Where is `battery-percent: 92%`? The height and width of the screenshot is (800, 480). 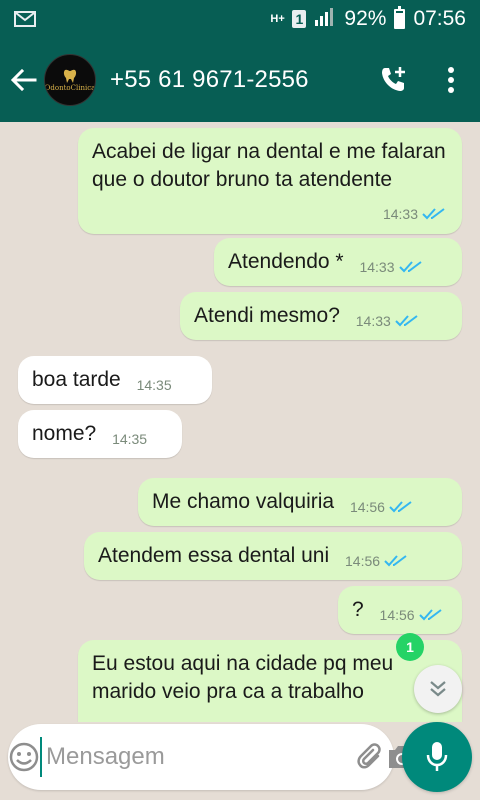 battery-percent: 92% is located at coordinates (365, 18).